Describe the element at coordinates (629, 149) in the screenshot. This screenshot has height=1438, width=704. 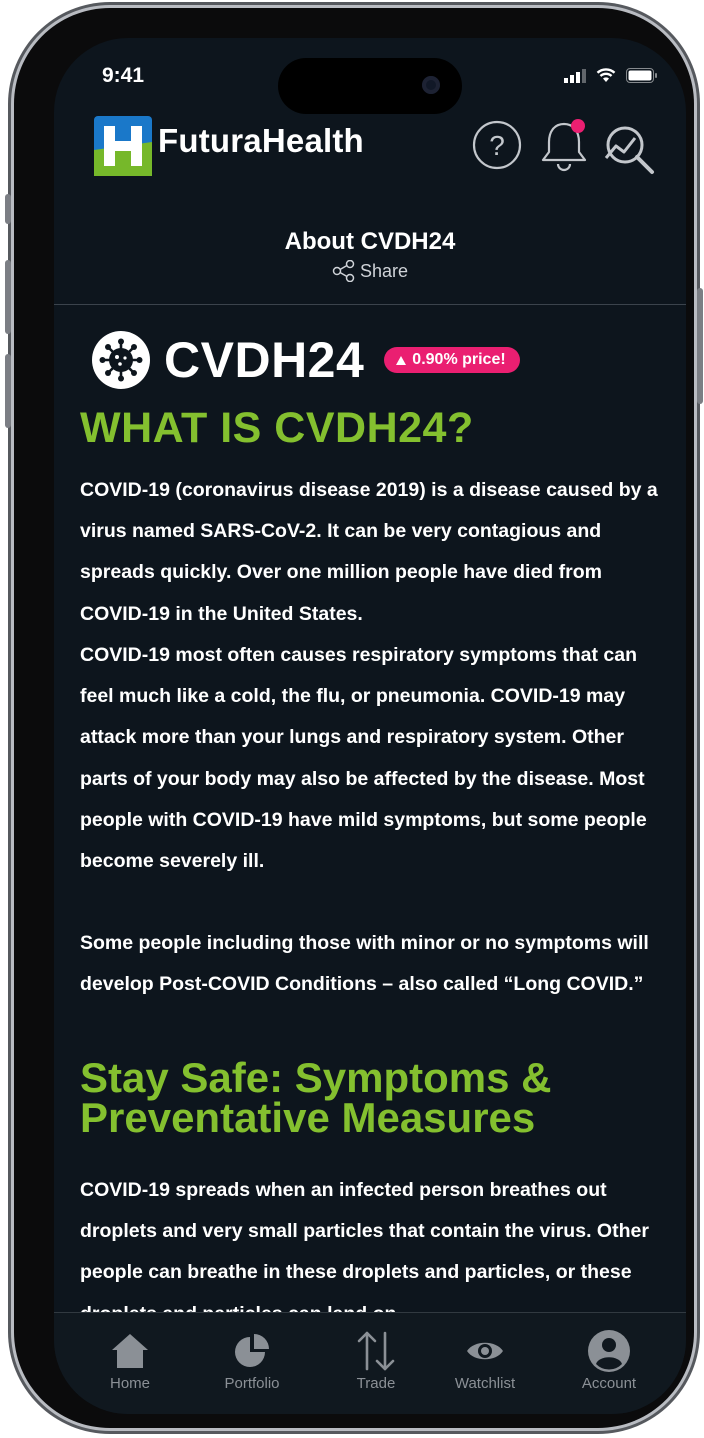
I see `market-search-icon` at that location.